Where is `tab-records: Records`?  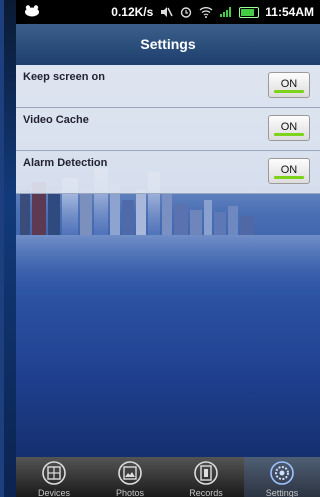
tab-records: Records is located at coordinates (206, 477).